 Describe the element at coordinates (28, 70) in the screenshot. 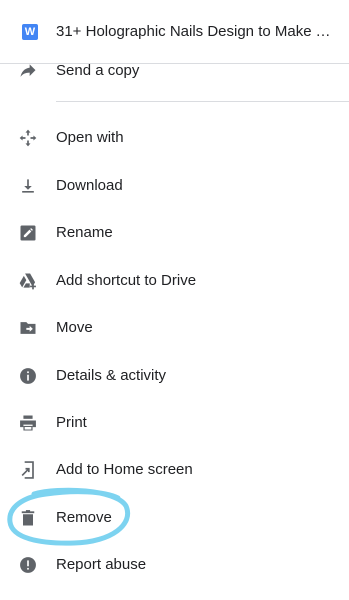

I see `share-arrow-icon` at that location.